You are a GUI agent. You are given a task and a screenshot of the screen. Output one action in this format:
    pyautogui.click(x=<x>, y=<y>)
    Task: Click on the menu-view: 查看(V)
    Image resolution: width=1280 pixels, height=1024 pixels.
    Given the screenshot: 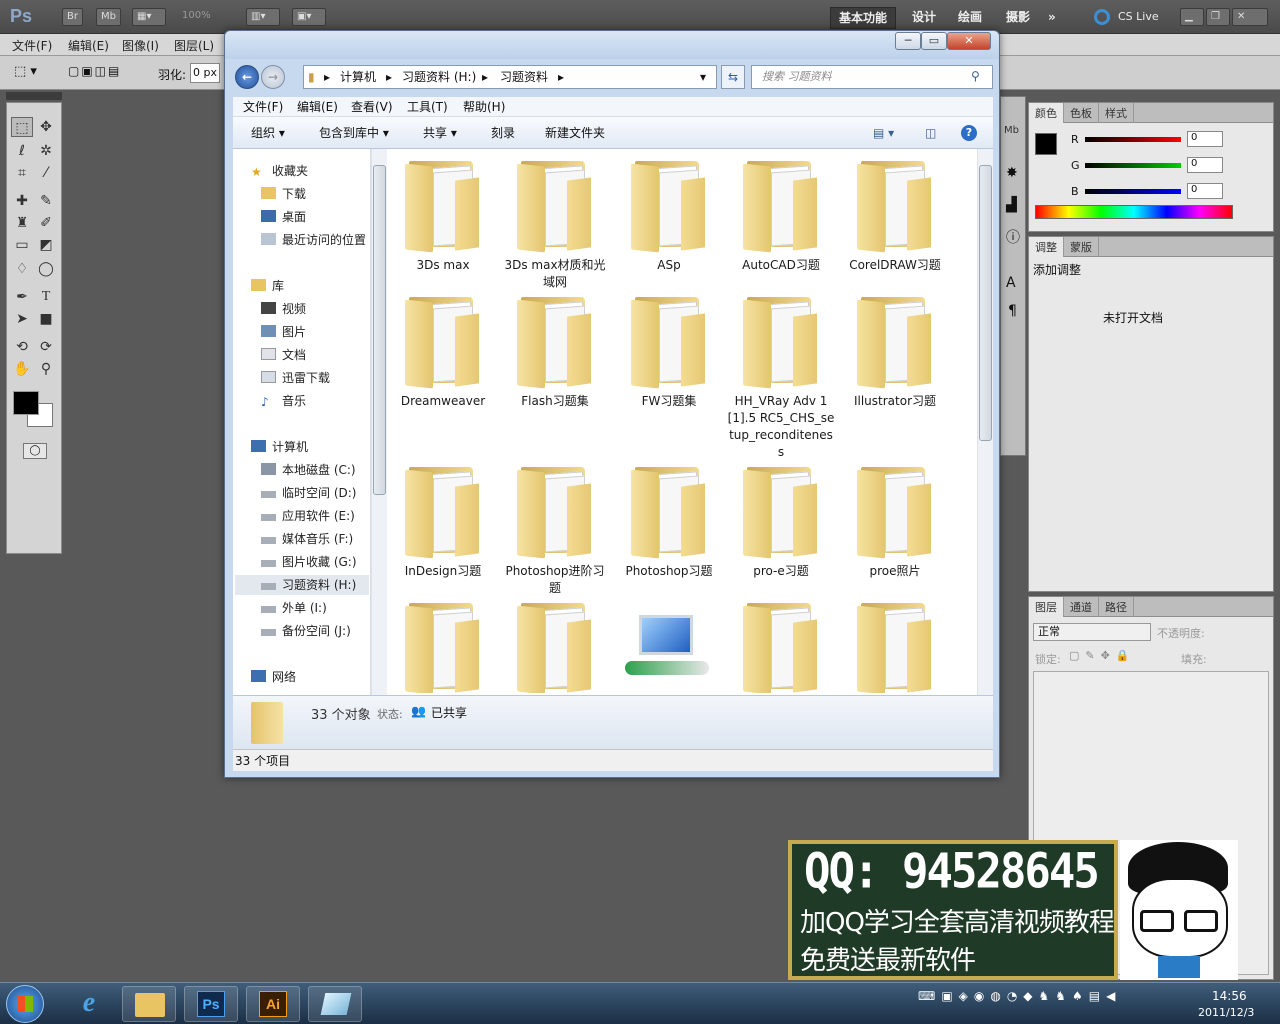 What is the action you would take?
    pyautogui.click(x=372, y=107)
    